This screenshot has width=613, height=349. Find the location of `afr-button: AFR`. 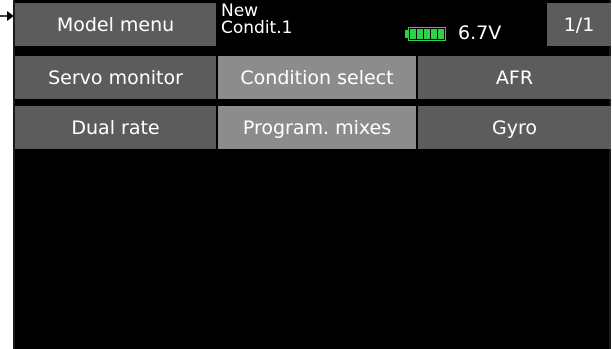

afr-button: AFR is located at coordinates (514, 77).